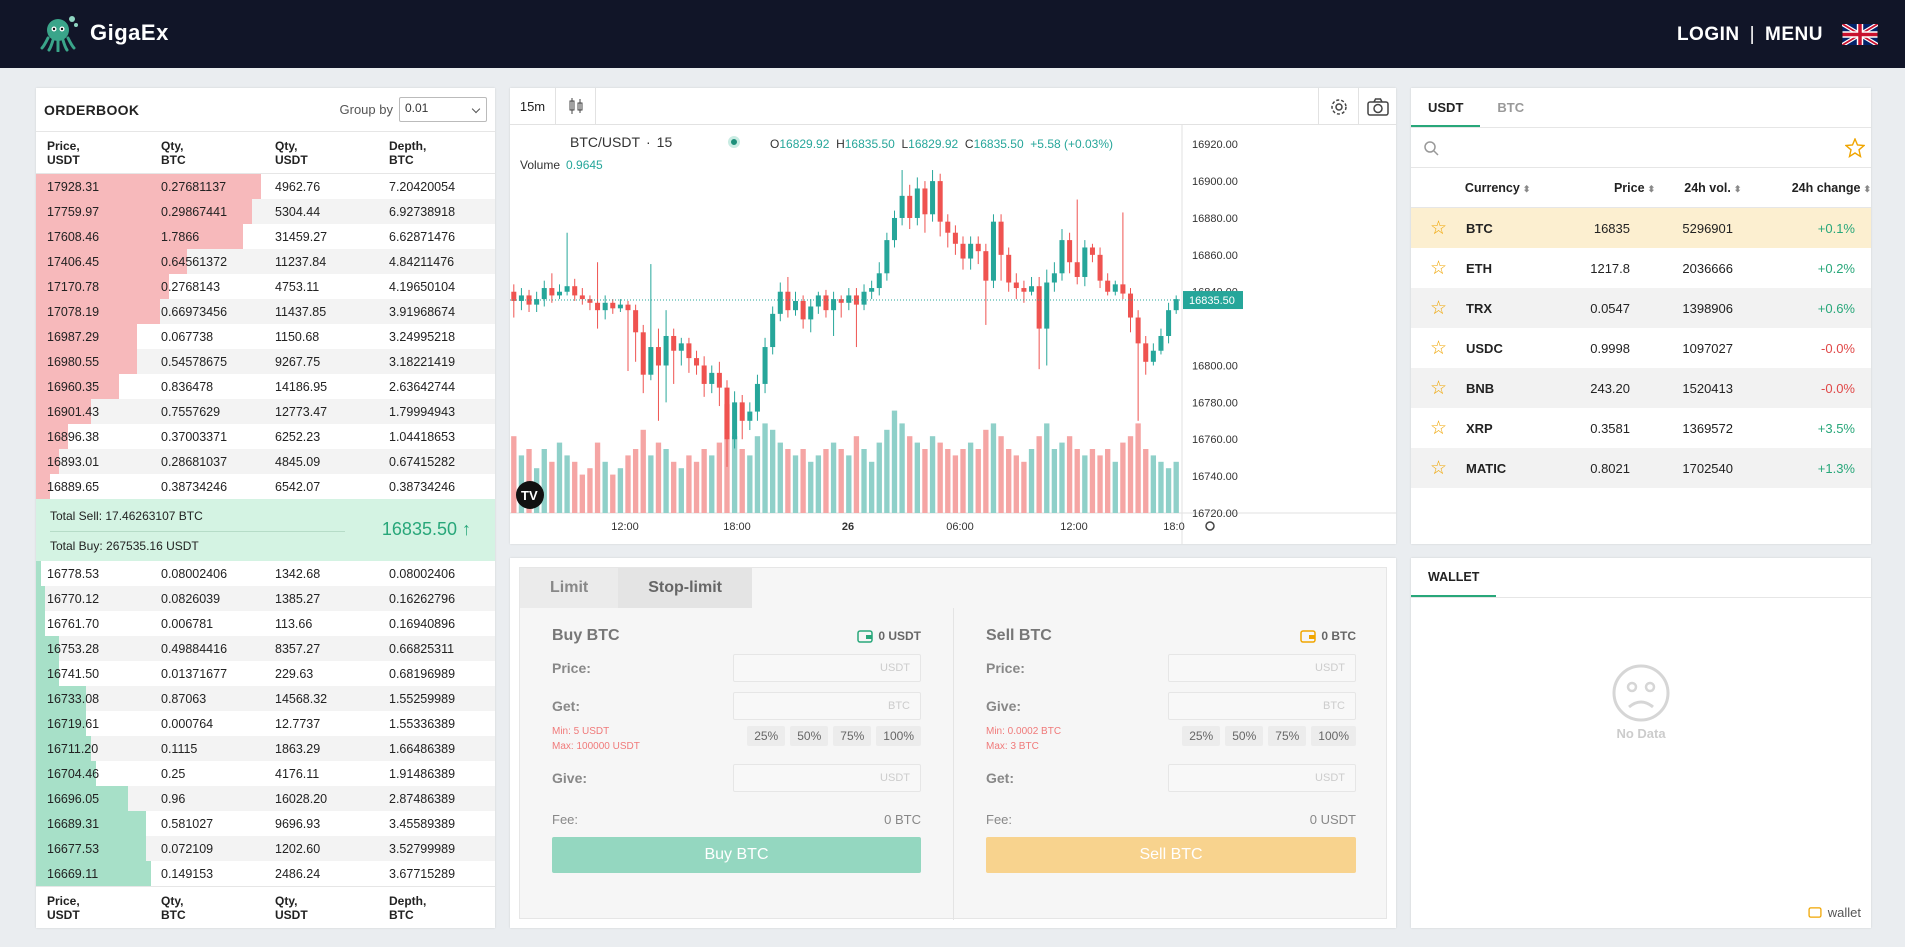 This screenshot has height=947, width=1905. Describe the element at coordinates (265, 261) in the screenshot. I see `sell-order-row: 17406.45 0.64561372 11237.84 4.84211476` at that location.